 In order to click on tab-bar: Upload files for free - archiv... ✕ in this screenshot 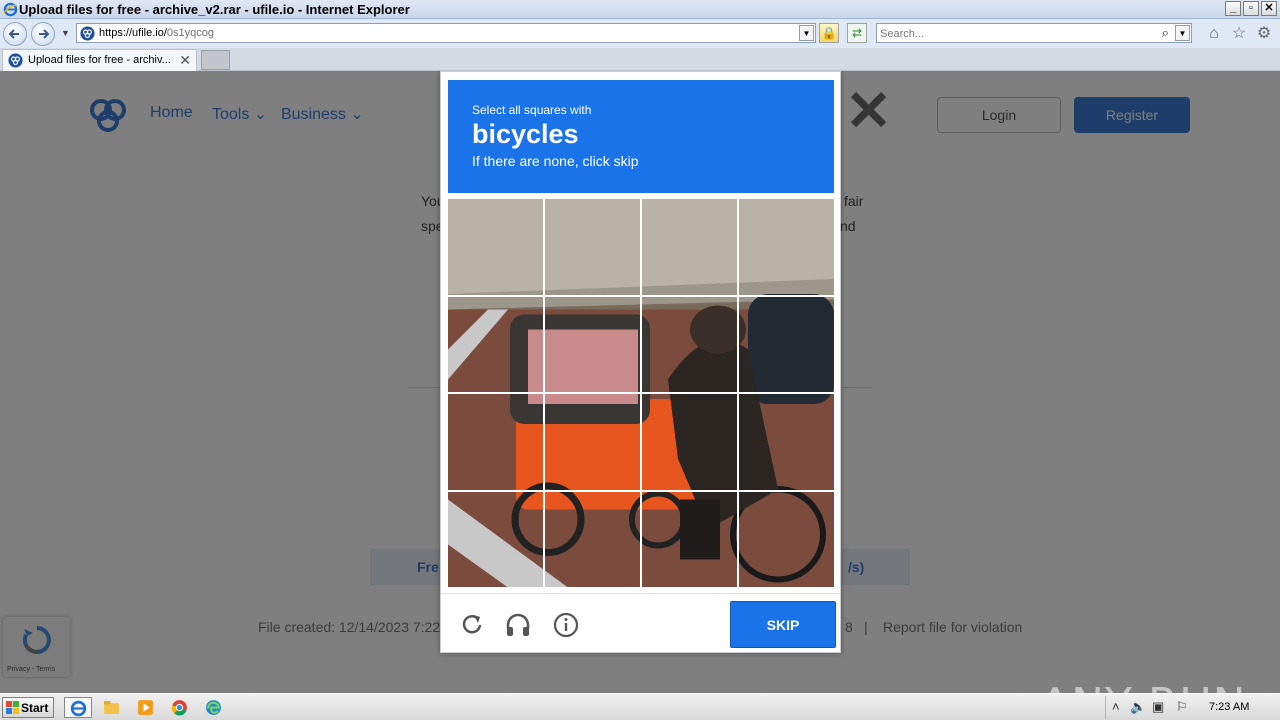, I will do `click(640, 59)`.